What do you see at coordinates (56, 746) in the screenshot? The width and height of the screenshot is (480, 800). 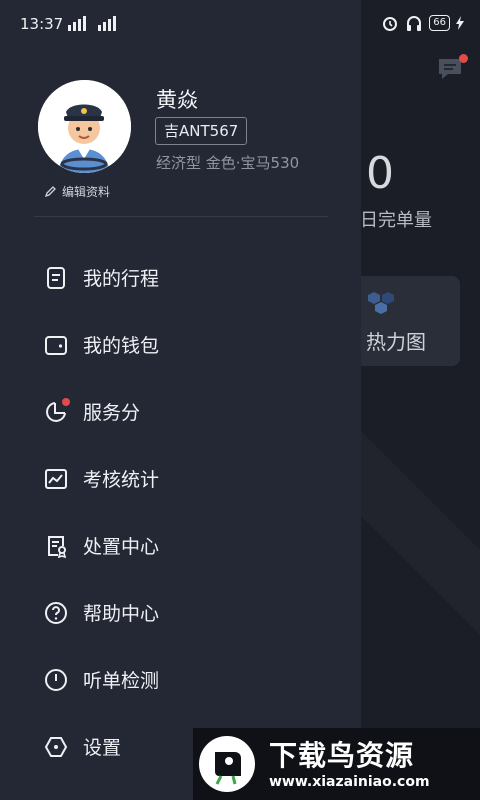 I see `settings-icon` at bounding box center [56, 746].